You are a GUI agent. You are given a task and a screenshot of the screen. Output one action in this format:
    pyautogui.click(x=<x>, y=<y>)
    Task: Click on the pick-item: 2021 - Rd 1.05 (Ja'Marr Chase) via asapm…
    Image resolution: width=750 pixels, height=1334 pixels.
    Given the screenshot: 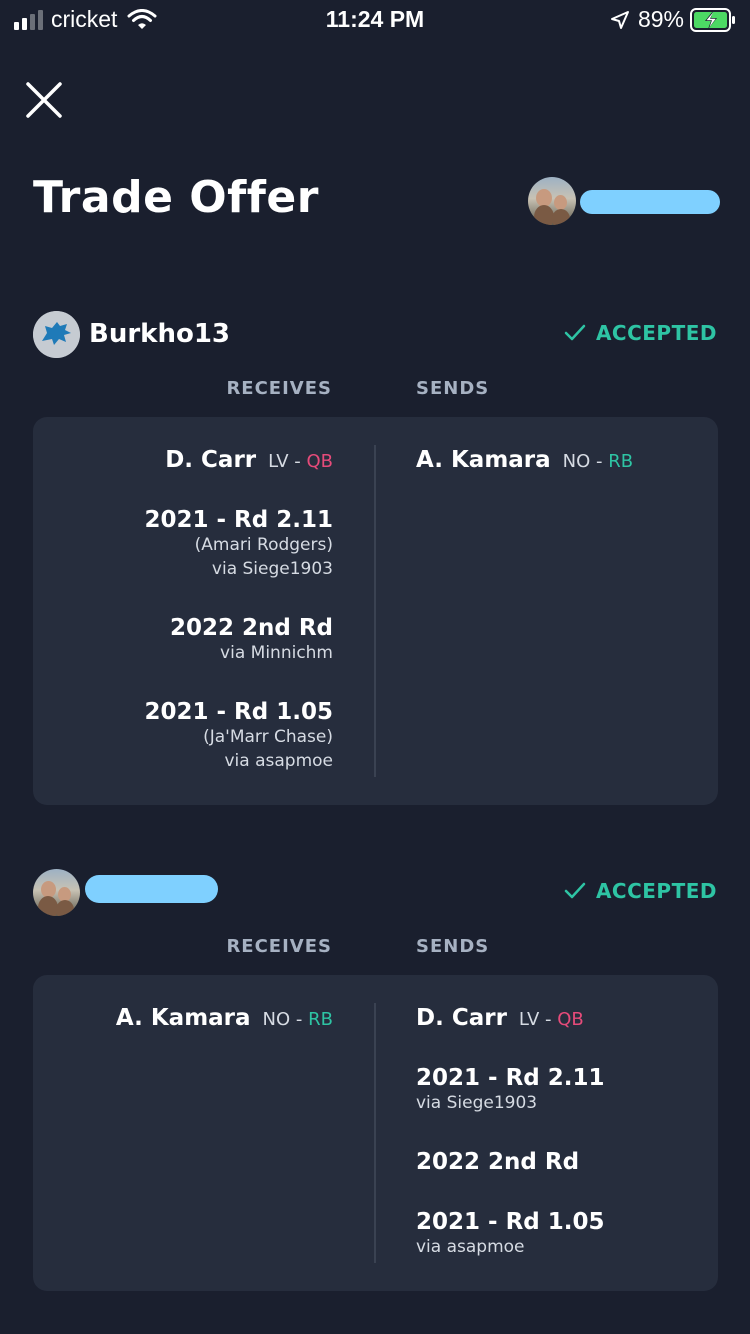 What is the action you would take?
    pyautogui.click(x=238, y=736)
    